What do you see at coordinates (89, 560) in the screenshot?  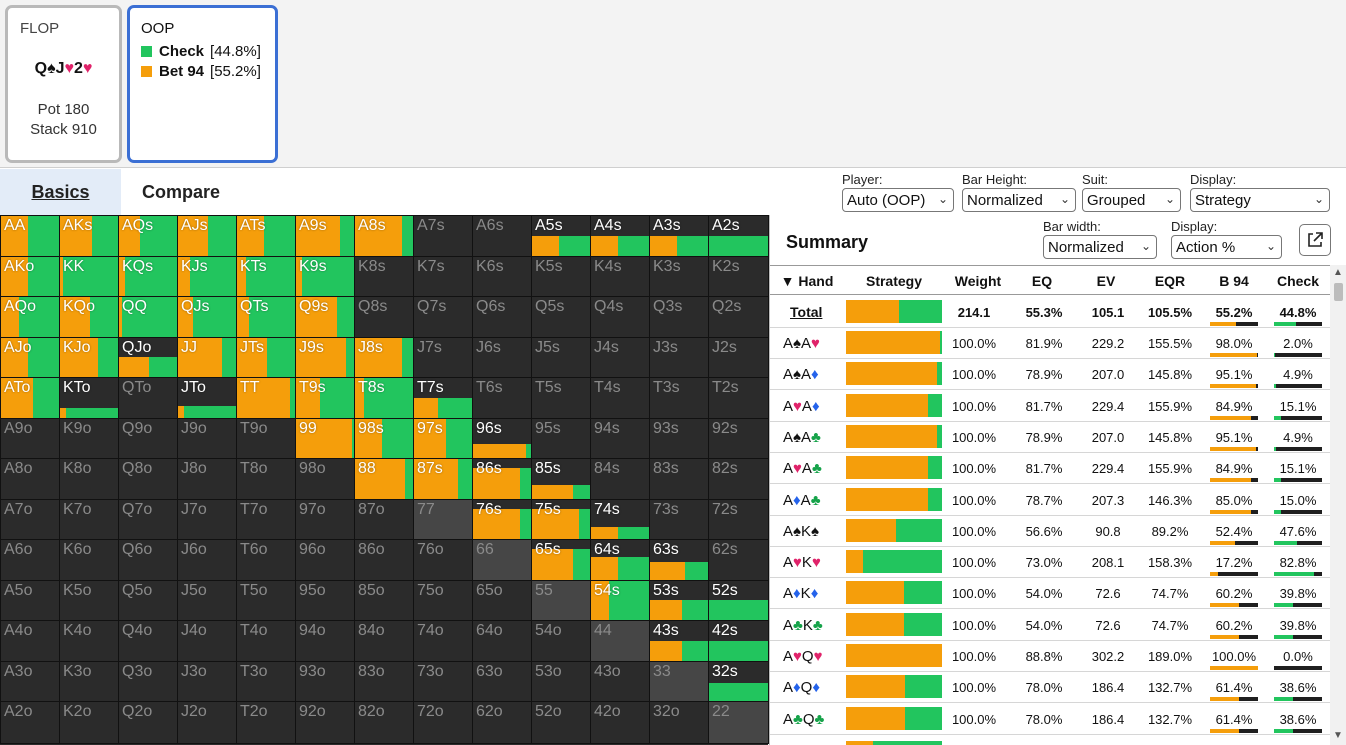 I see `hand-cell: K6o` at bounding box center [89, 560].